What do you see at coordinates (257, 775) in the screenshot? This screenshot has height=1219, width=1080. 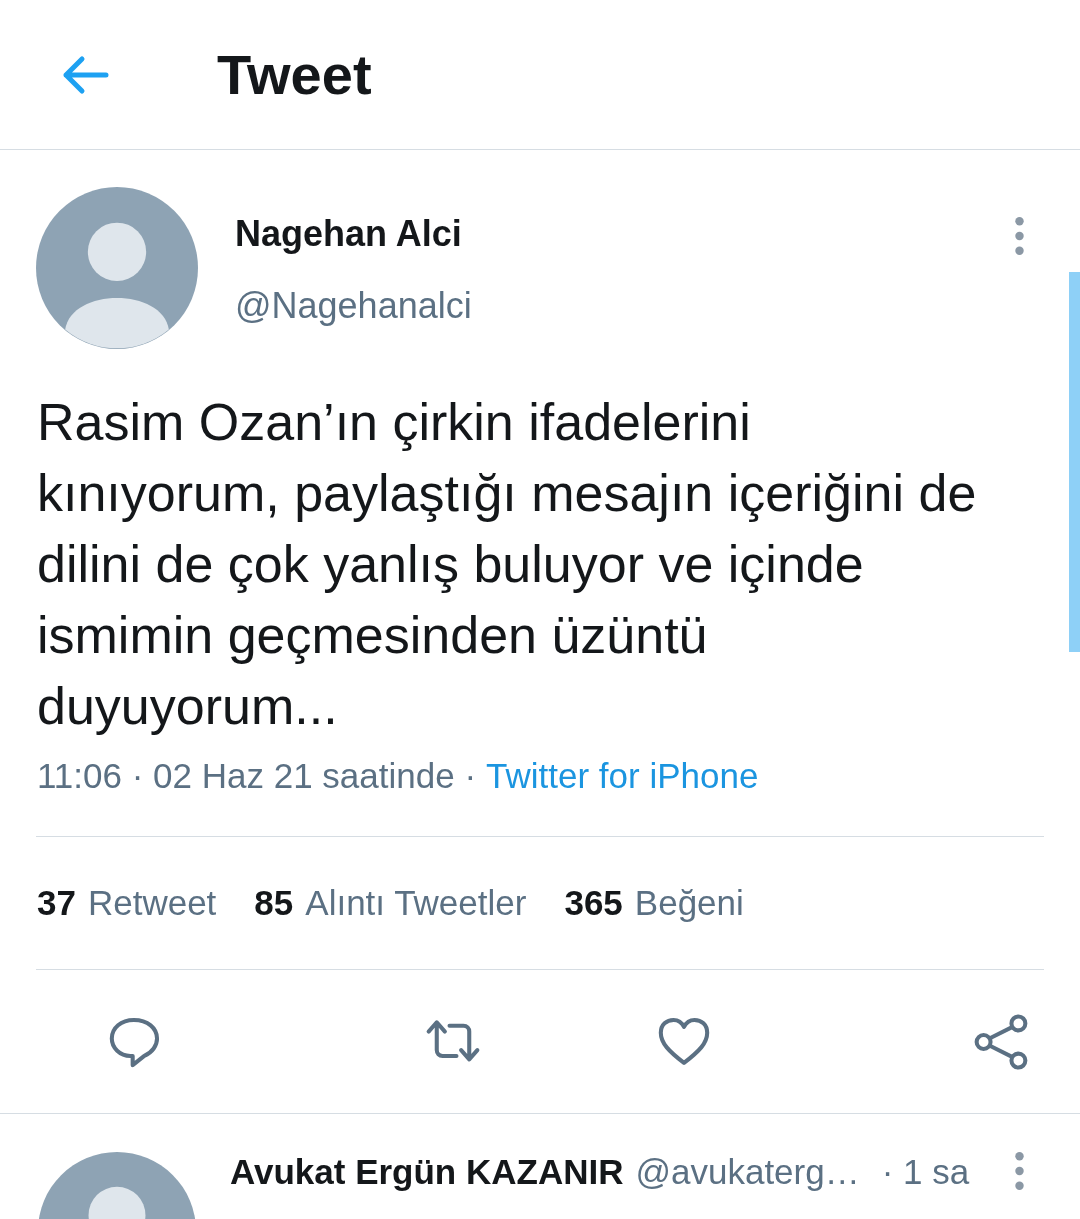 I see `tweet-timestamp: 11:06 · 02 Haz 21 saatinde ·` at bounding box center [257, 775].